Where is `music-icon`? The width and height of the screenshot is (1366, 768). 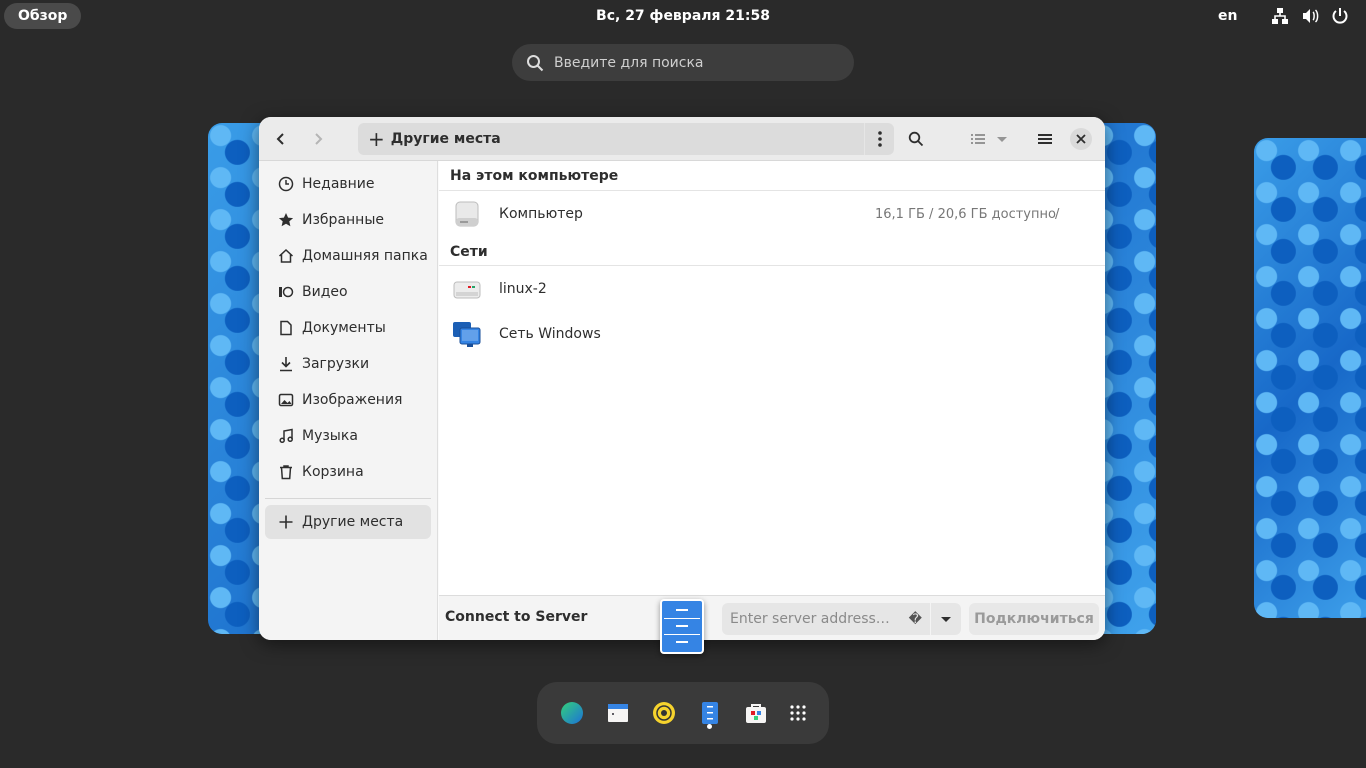
music-icon is located at coordinates (286, 436).